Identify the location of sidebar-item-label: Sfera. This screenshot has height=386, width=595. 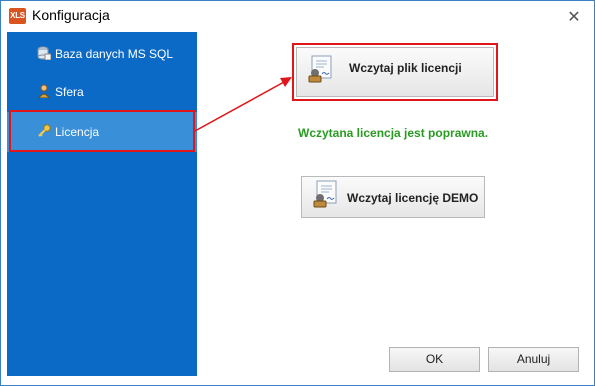
(69, 92).